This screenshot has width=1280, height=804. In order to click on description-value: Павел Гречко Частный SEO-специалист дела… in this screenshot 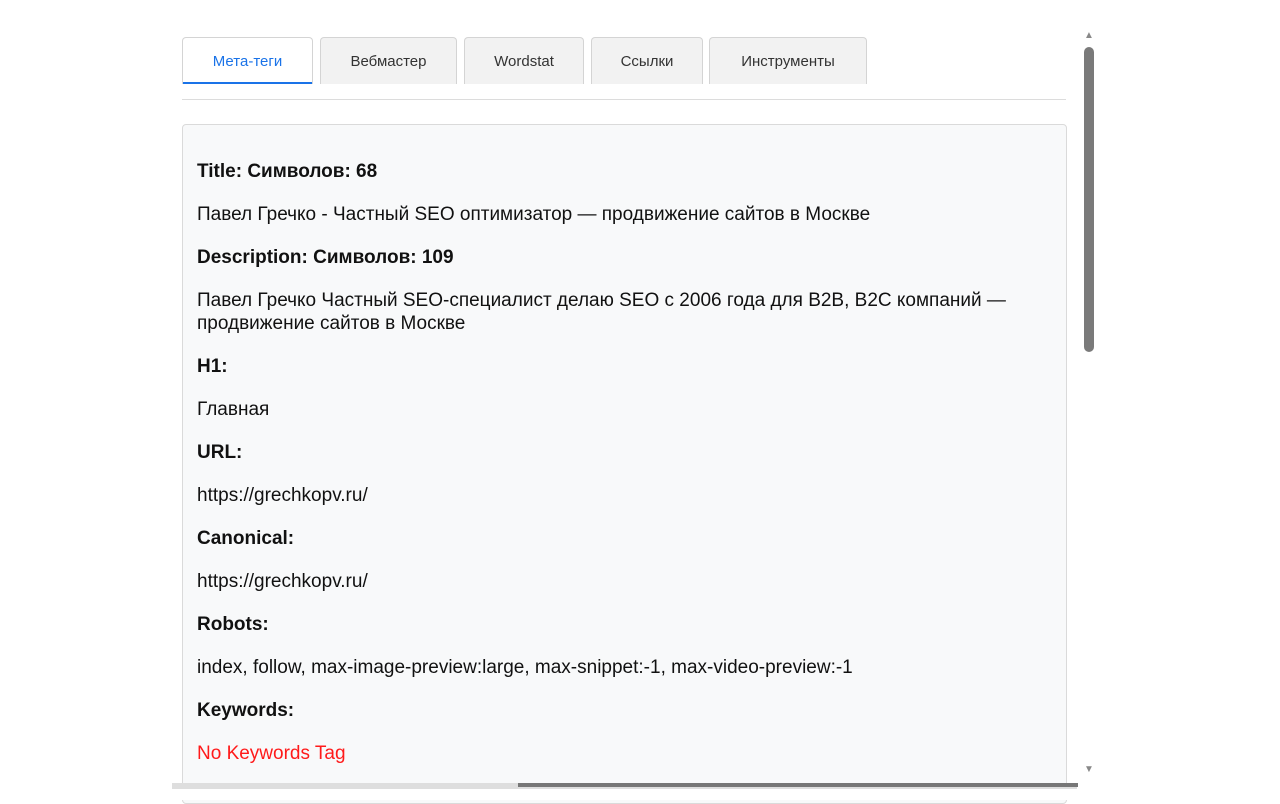, I will do `click(601, 312)`.